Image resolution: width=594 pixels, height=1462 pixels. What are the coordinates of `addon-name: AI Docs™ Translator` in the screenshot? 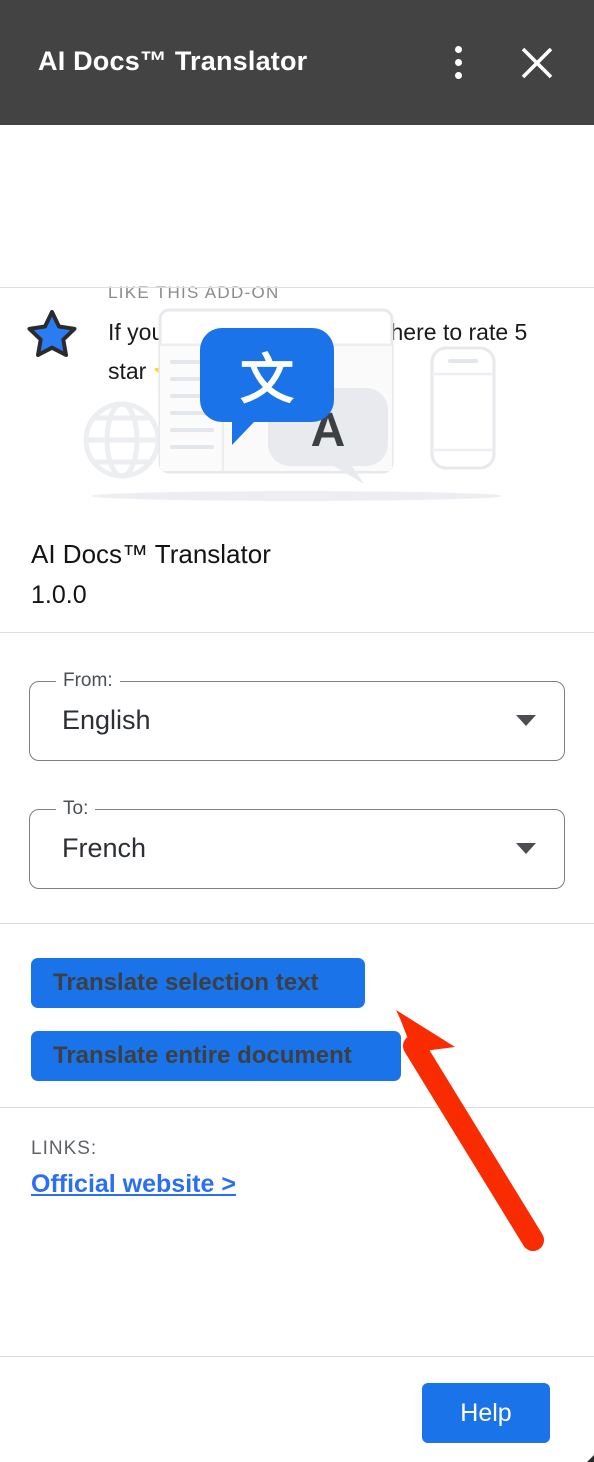 It's located at (151, 554).